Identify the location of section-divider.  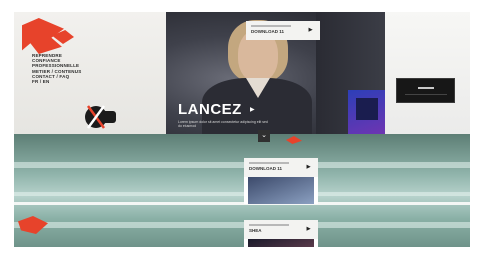
(242, 203).